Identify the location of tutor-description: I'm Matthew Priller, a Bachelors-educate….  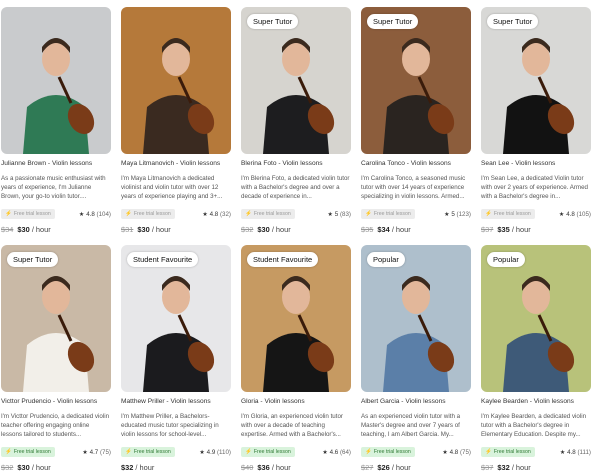
(170, 425).